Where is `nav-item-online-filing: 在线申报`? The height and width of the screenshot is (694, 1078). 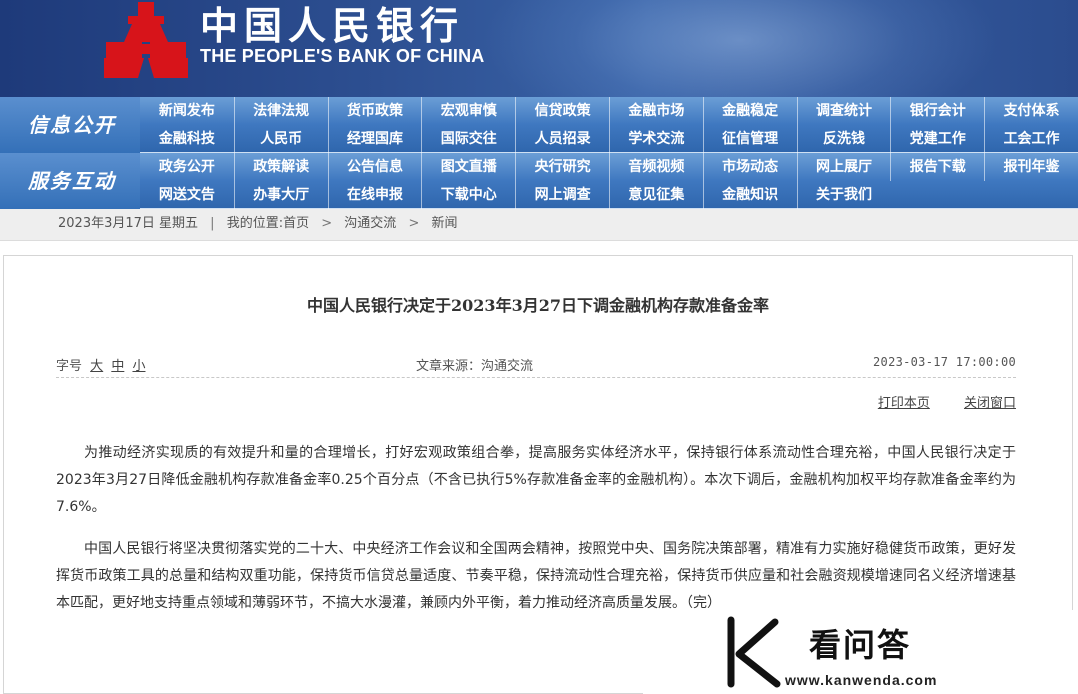
nav-item-online-filing: 在线申报 is located at coordinates (374, 195).